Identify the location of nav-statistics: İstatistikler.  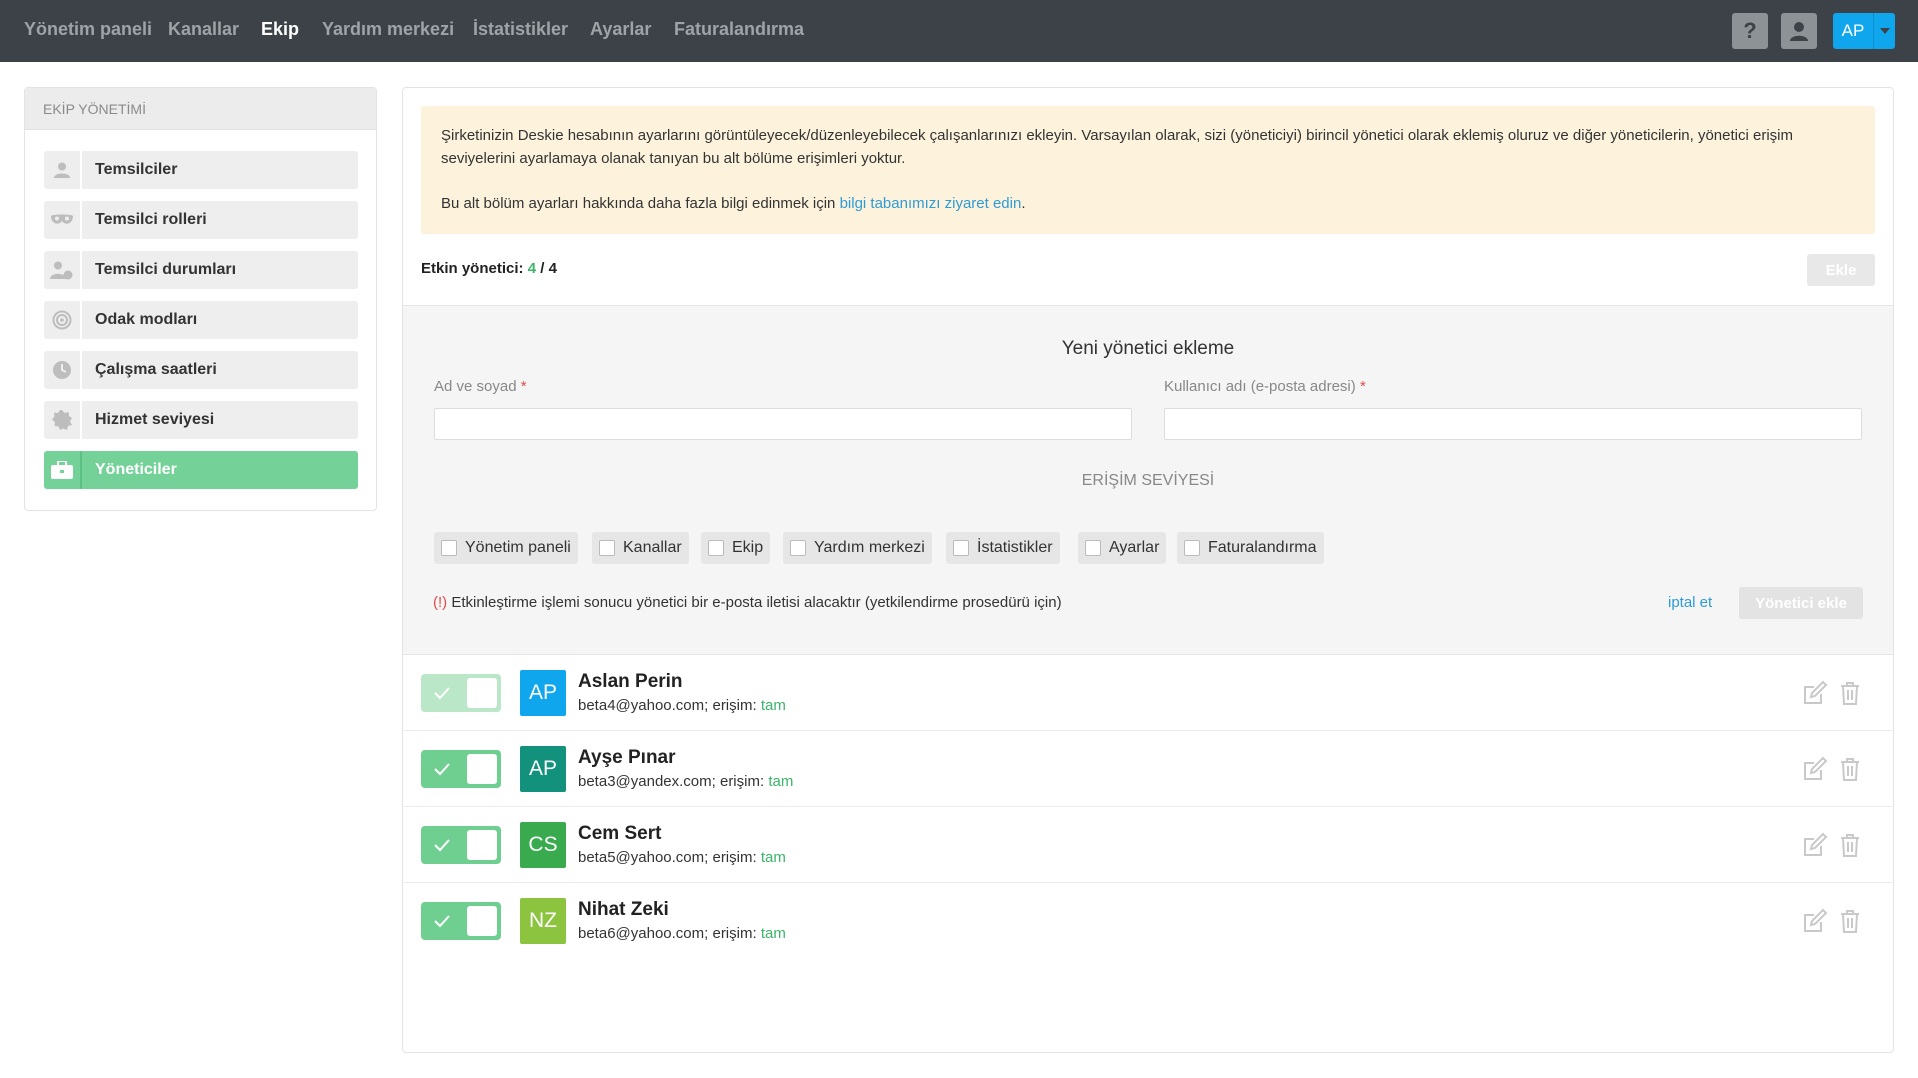
(520, 29).